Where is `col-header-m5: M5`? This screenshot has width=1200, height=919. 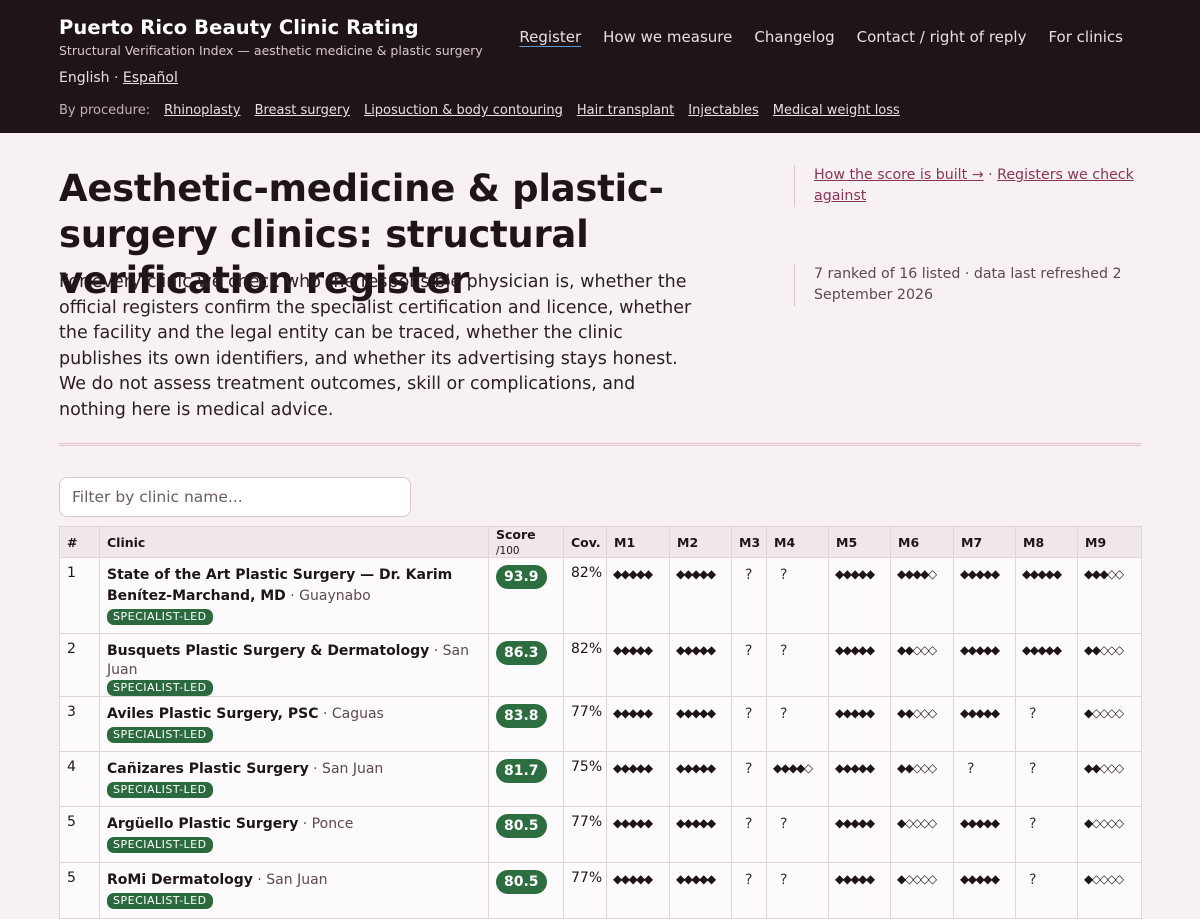 col-header-m5: M5 is located at coordinates (859, 542).